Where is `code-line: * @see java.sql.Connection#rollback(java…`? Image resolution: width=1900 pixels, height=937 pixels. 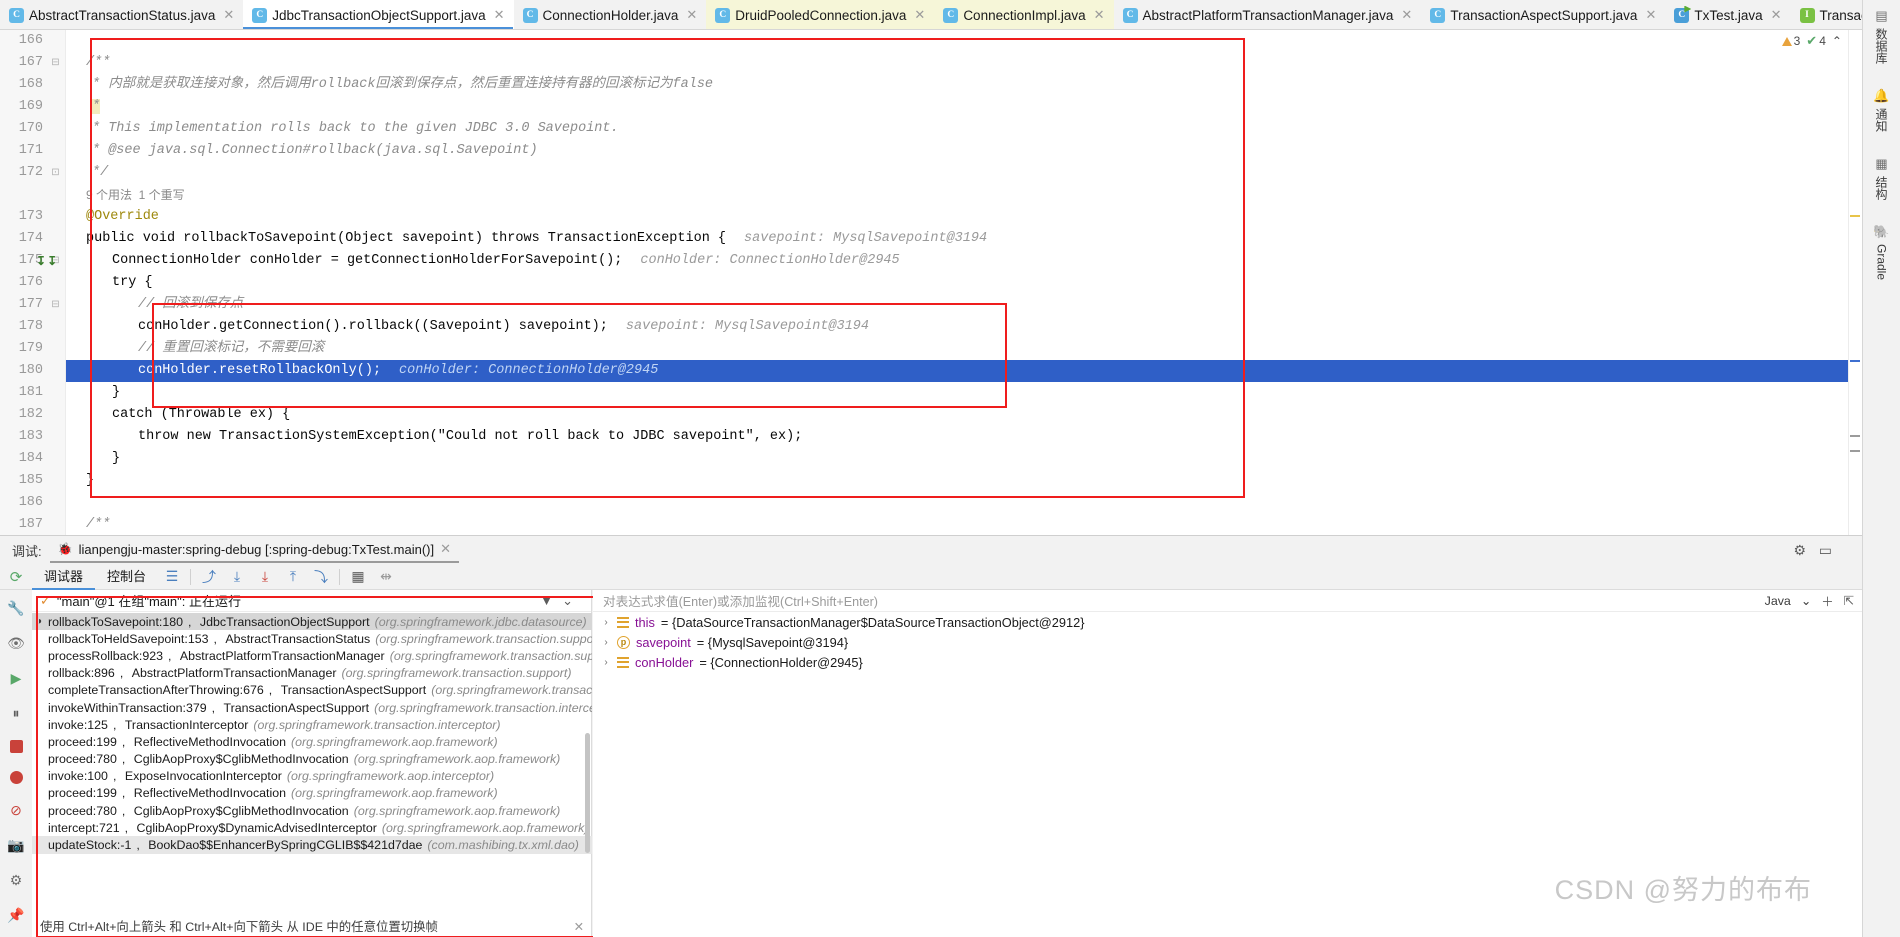
code-line: * @see java.sql.Connection#rollback(java… is located at coordinates (964, 151).